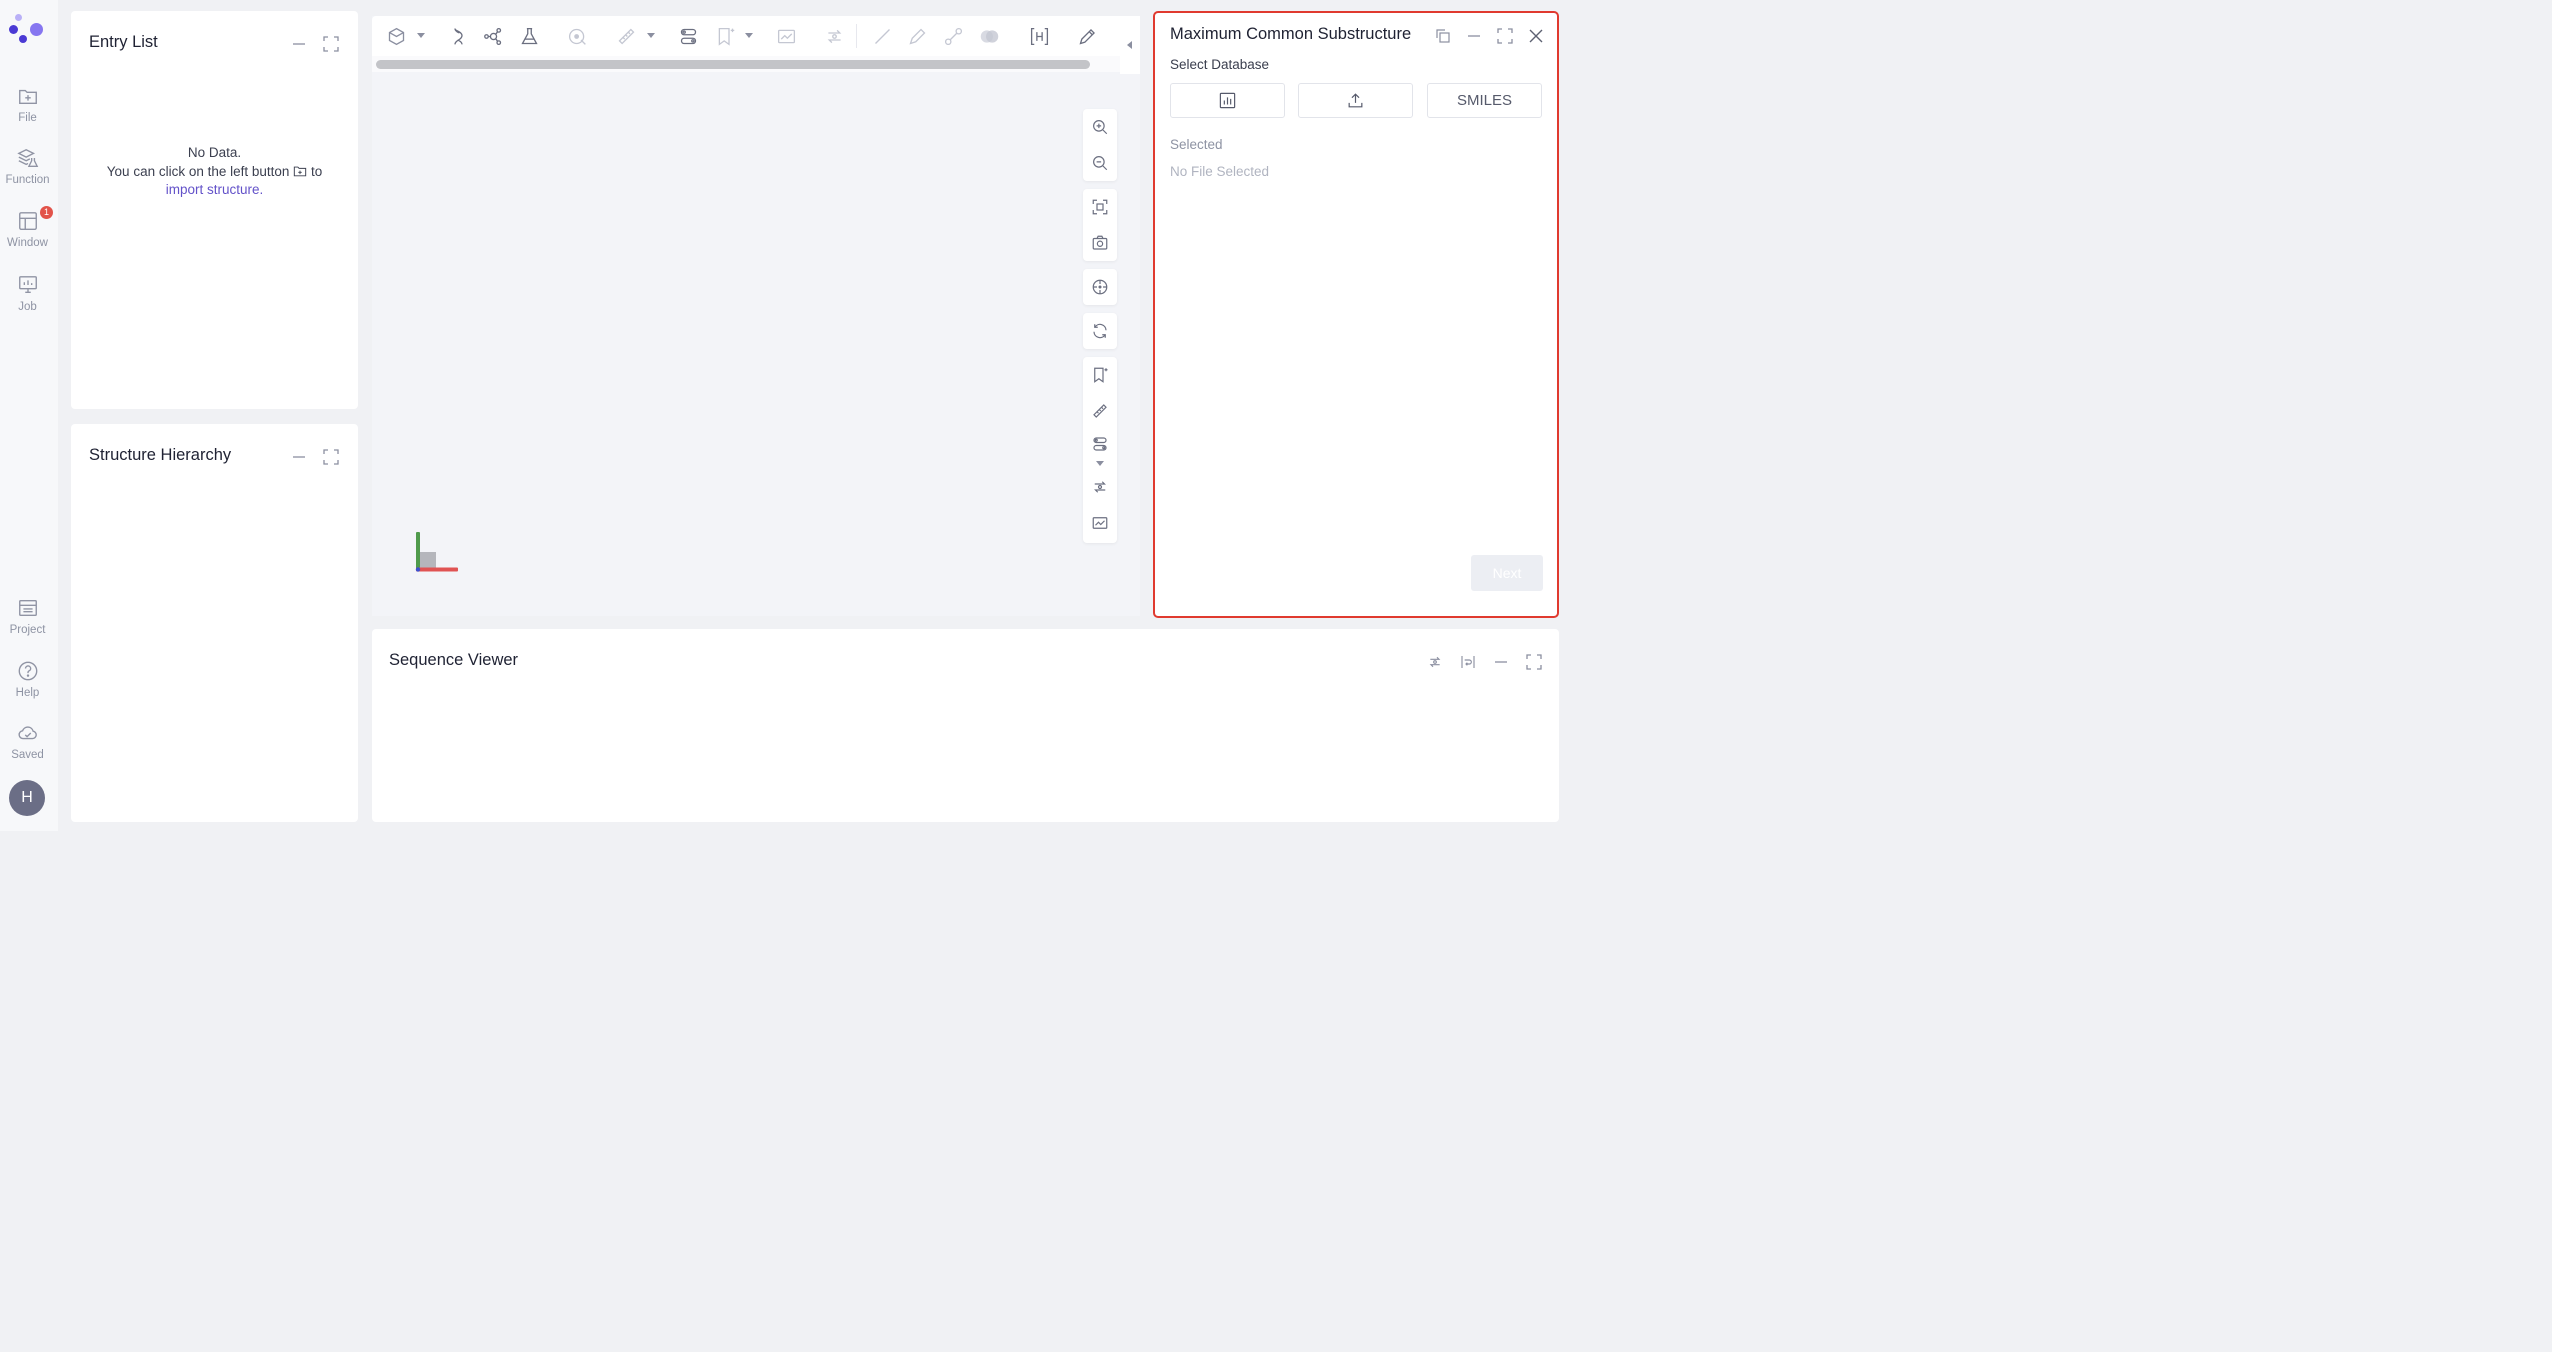  I want to click on image-button, so click(1100, 523).